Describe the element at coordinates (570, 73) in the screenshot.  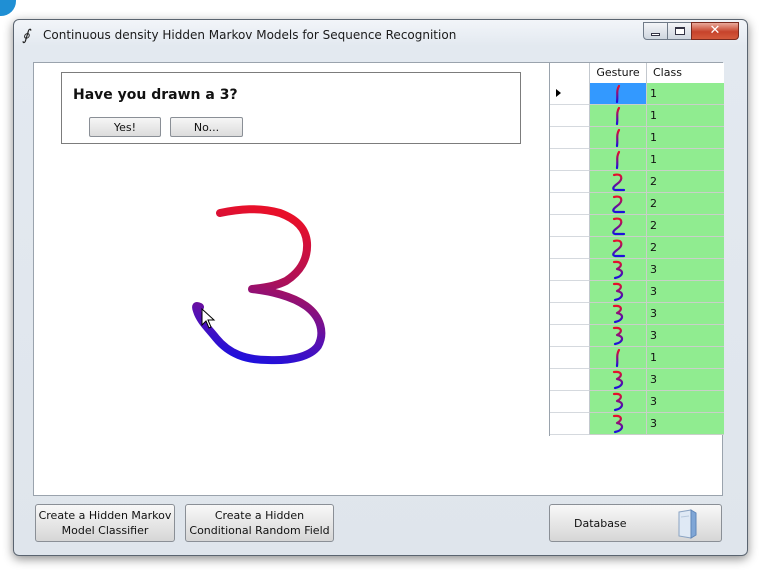
I see `row-header-corner` at that location.